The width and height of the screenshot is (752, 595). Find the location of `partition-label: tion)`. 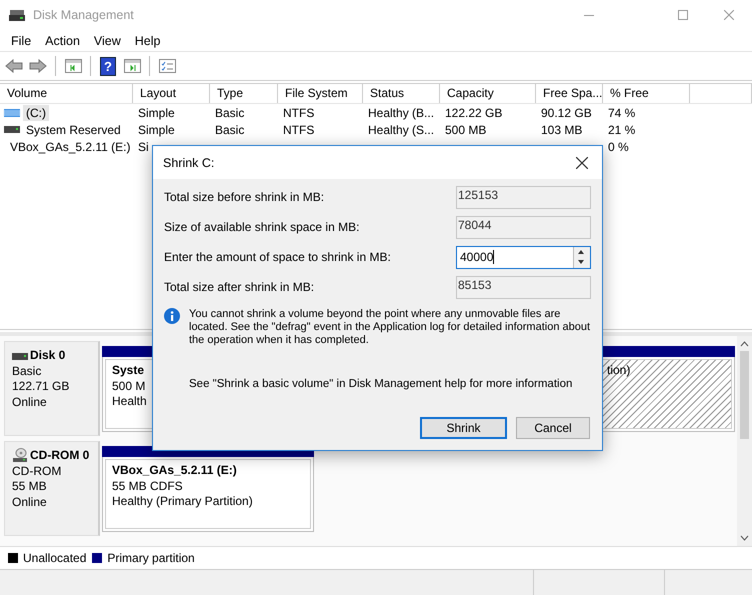

partition-label: tion) is located at coordinates (618, 370).